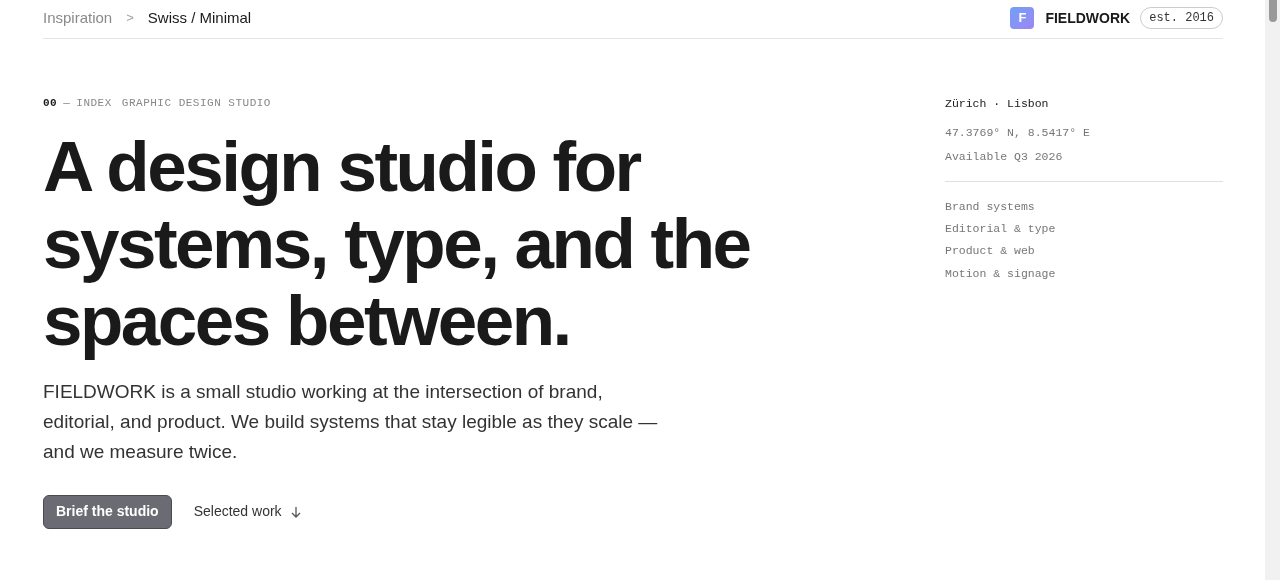 This screenshot has width=1280, height=580. What do you see at coordinates (990, 251) in the screenshot?
I see `service-item: Product & web` at bounding box center [990, 251].